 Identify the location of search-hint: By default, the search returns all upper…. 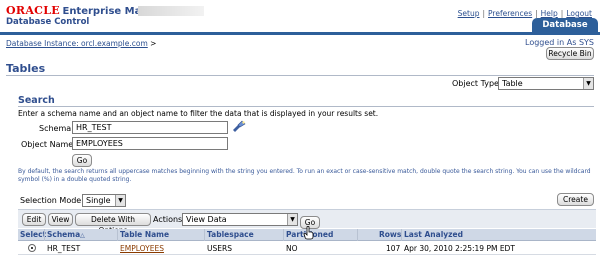
(304, 175).